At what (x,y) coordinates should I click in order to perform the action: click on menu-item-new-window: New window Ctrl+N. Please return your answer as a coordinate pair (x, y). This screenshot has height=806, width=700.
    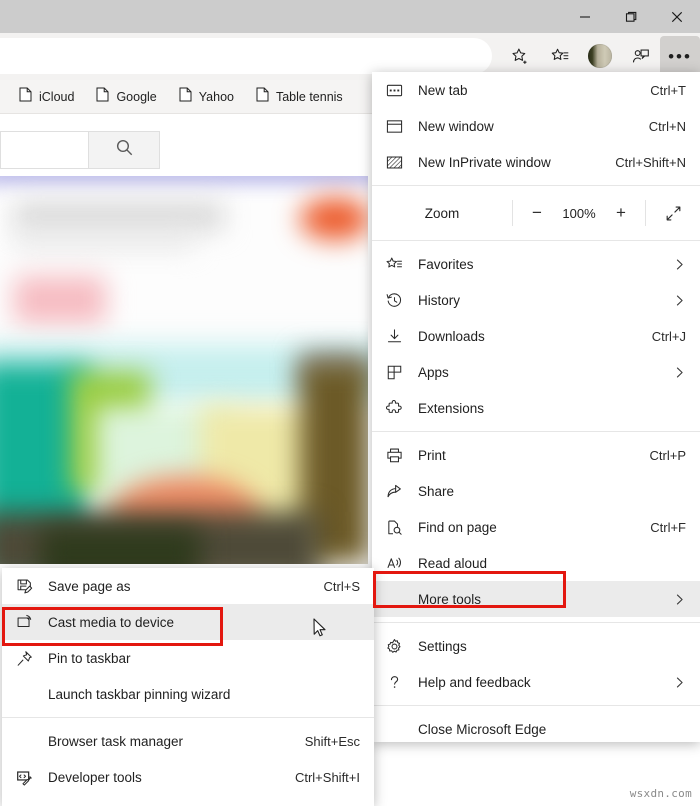
    Looking at the image, I should click on (536, 126).